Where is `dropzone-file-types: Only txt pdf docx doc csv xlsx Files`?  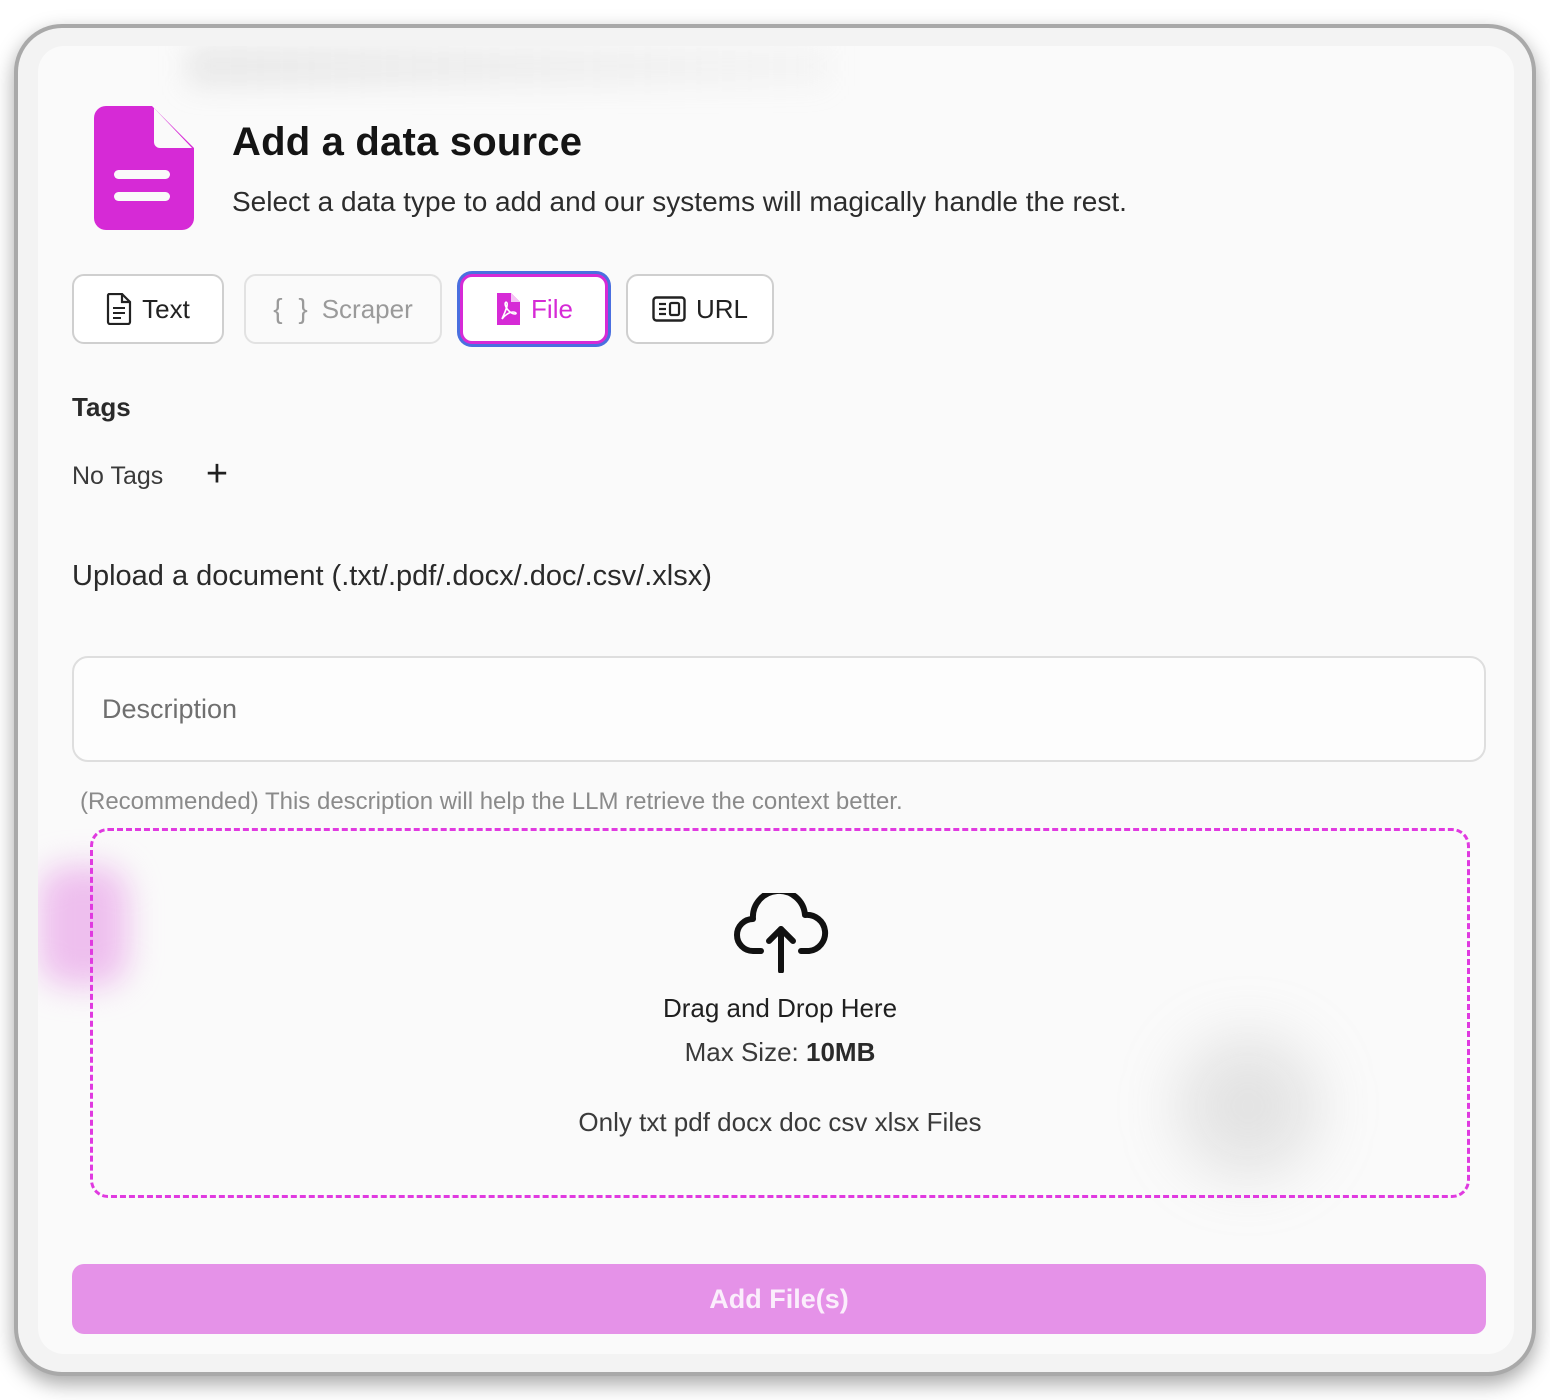
dropzone-file-types: Only txt pdf docx doc csv xlsx Files is located at coordinates (780, 1122).